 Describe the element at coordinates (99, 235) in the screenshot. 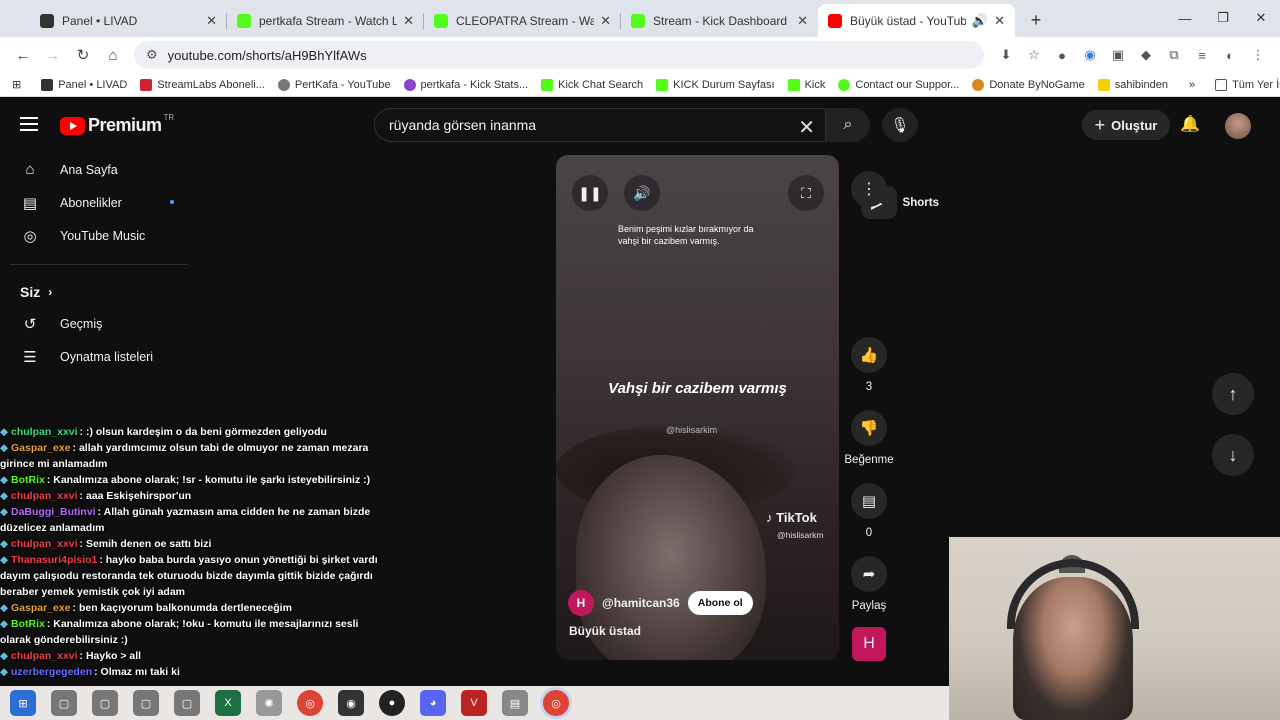

I see `sidebar-item-youtube-music: ◎ YouTube Music` at that location.